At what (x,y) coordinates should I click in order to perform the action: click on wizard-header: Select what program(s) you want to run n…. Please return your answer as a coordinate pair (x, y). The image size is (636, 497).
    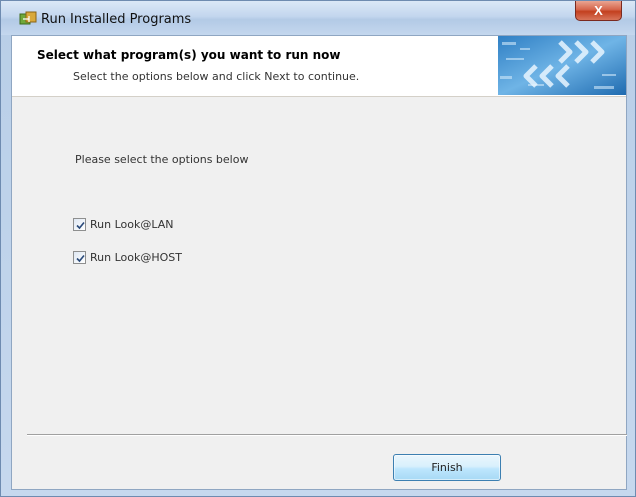
    Looking at the image, I should click on (319, 66).